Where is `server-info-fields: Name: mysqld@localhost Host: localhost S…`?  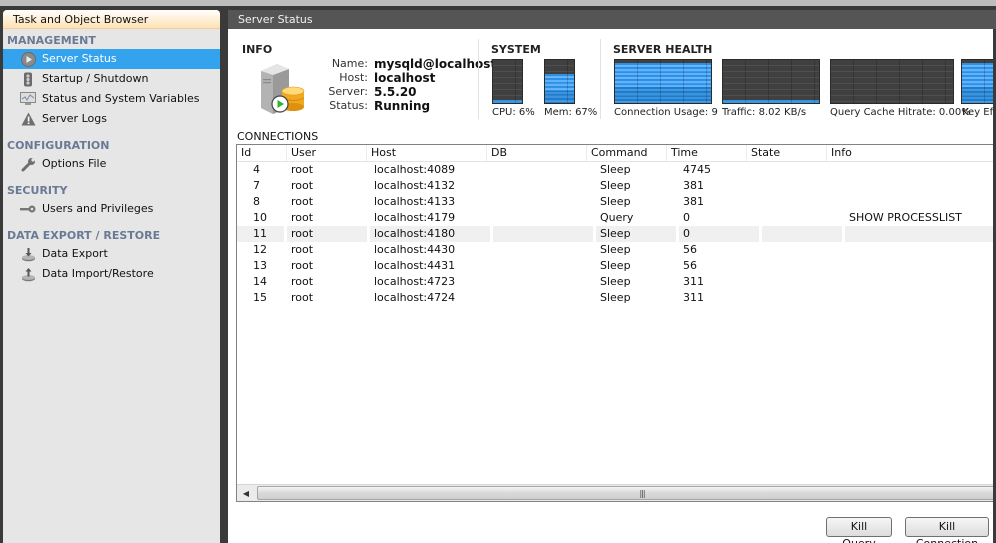 server-info-fields: Name: mysqld@localhost Host: localhost S… is located at coordinates (402, 85).